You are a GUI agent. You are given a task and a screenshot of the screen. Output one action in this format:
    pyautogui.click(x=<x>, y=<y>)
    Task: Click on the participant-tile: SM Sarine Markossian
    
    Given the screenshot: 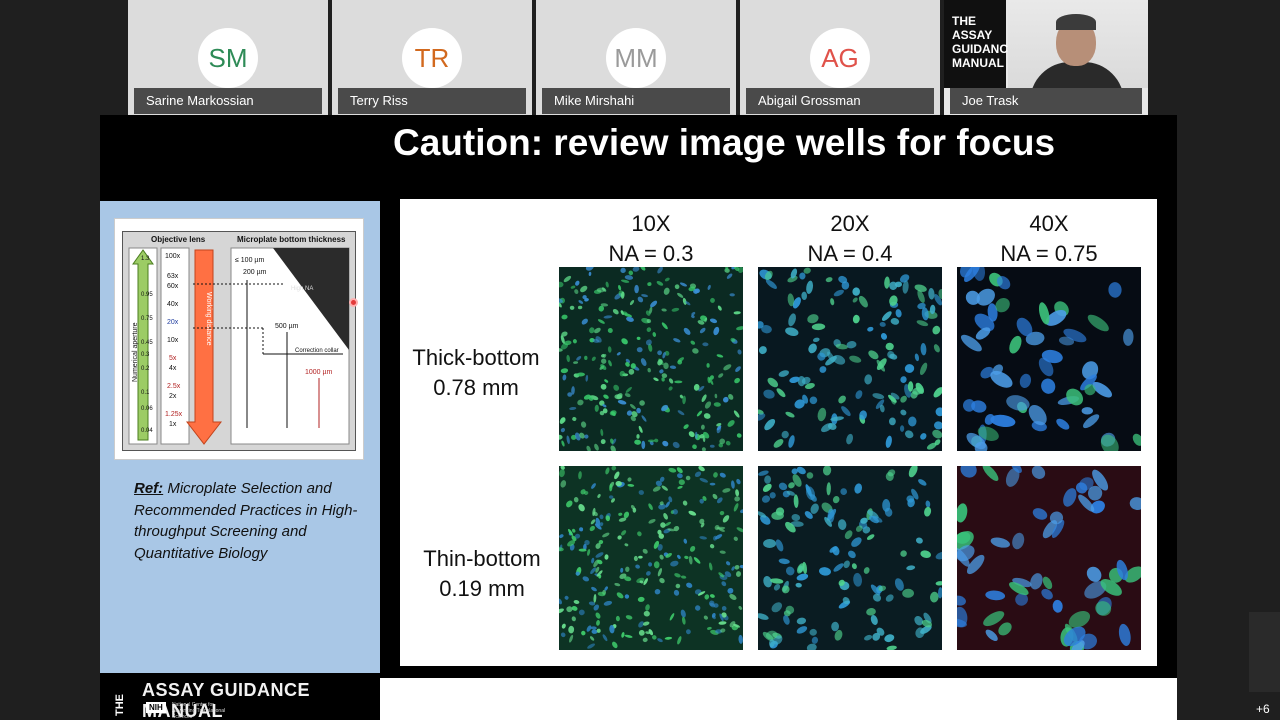 What is the action you would take?
    pyautogui.click(x=228, y=57)
    